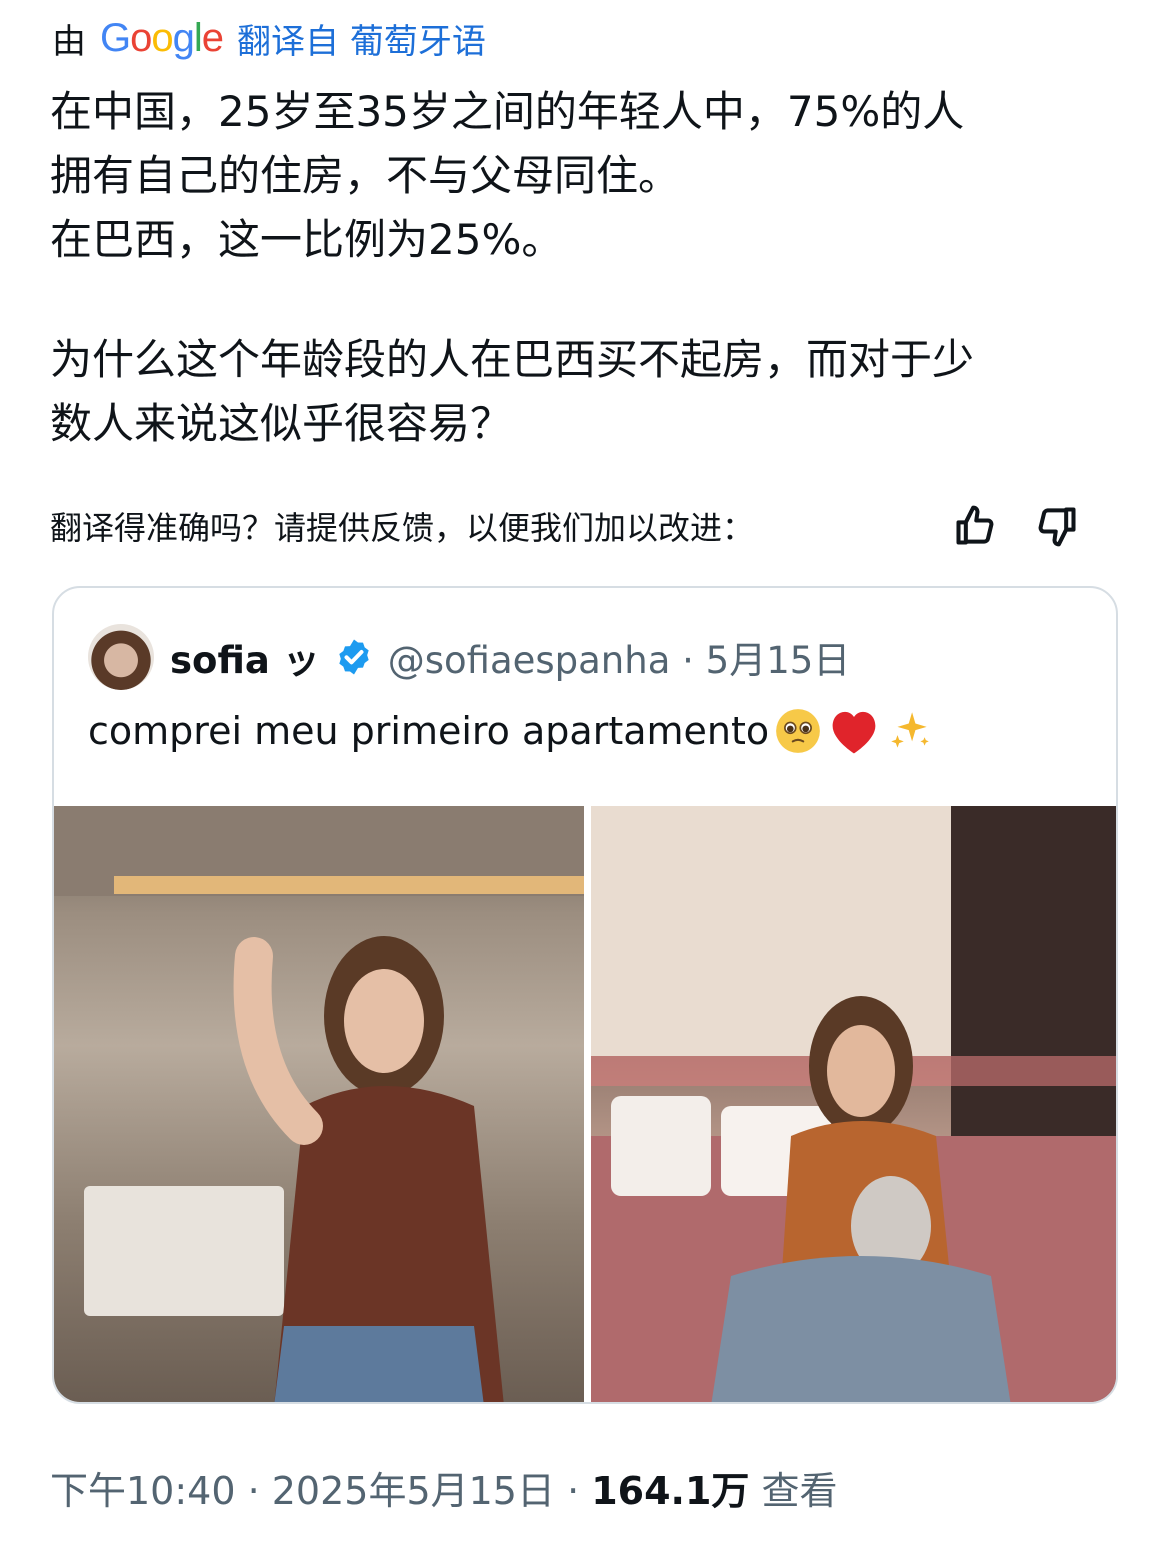 This screenshot has height=1550, width=1170. I want to click on author-handle-date: @sofiaespanha · 5月15日, so click(619, 660).